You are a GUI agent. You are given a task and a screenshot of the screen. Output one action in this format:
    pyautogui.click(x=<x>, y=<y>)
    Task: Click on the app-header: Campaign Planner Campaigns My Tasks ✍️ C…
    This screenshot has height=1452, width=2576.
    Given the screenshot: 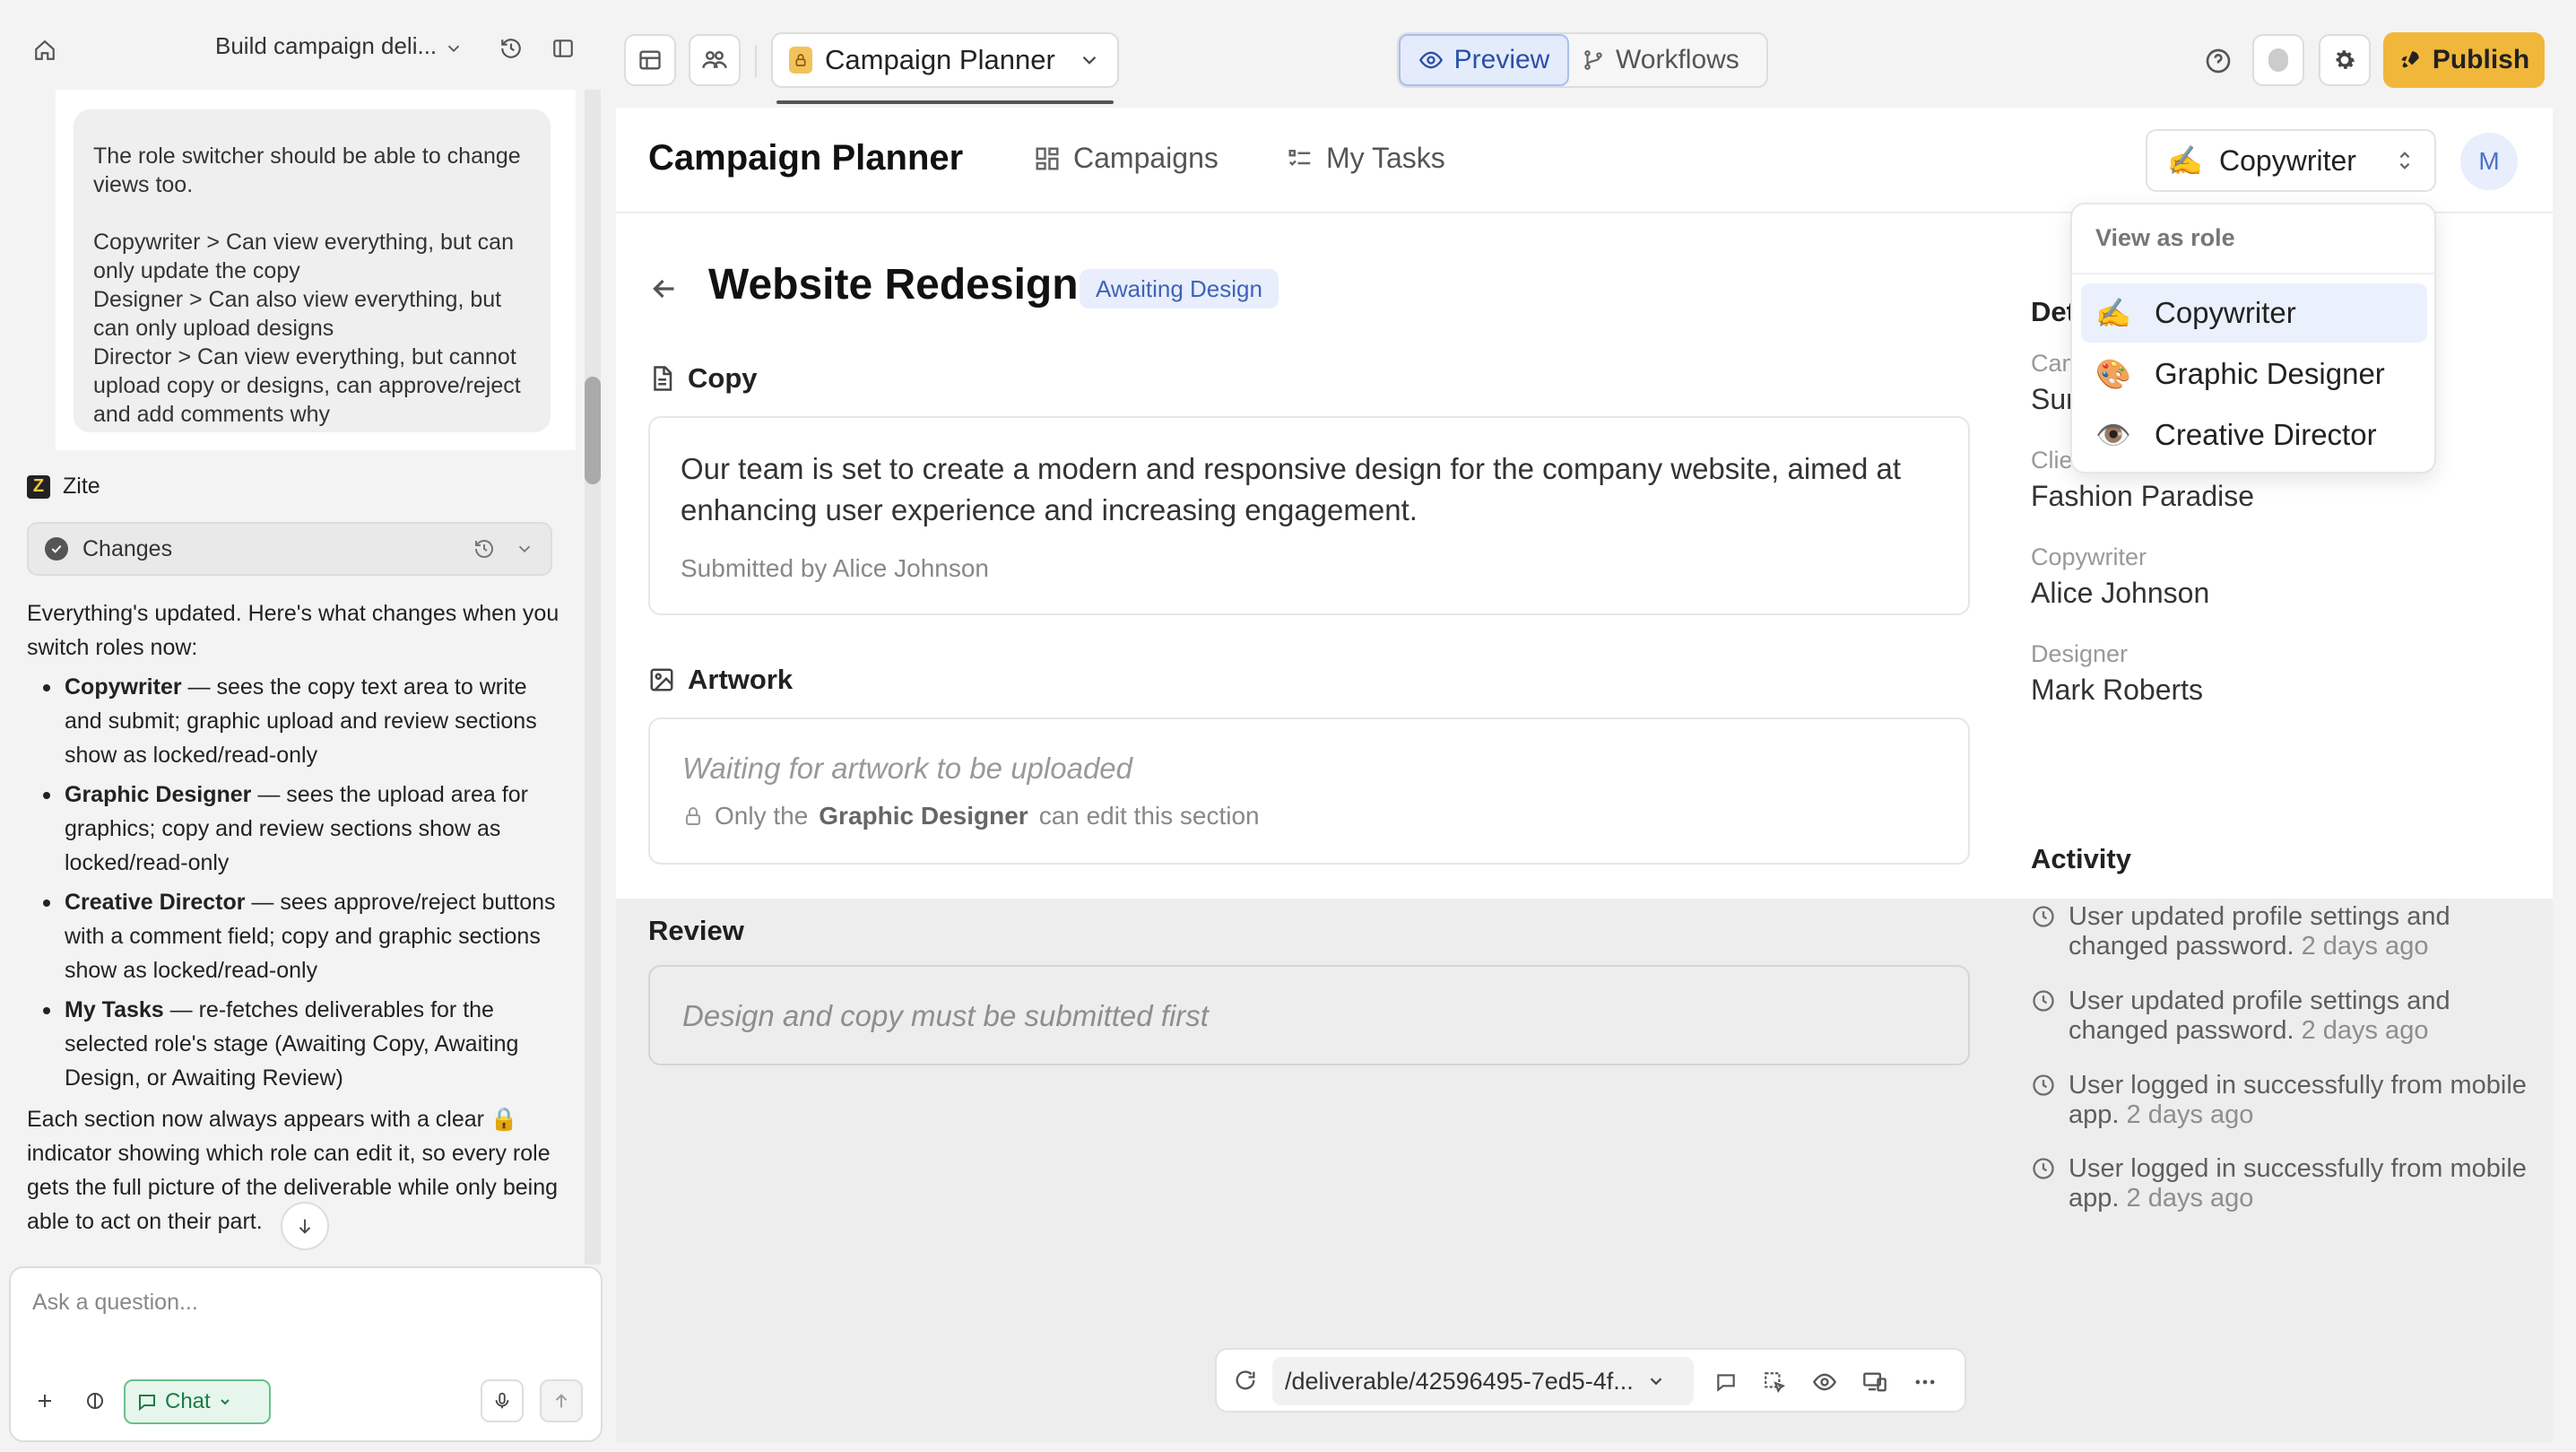 What is the action you would take?
    pyautogui.click(x=1584, y=161)
    